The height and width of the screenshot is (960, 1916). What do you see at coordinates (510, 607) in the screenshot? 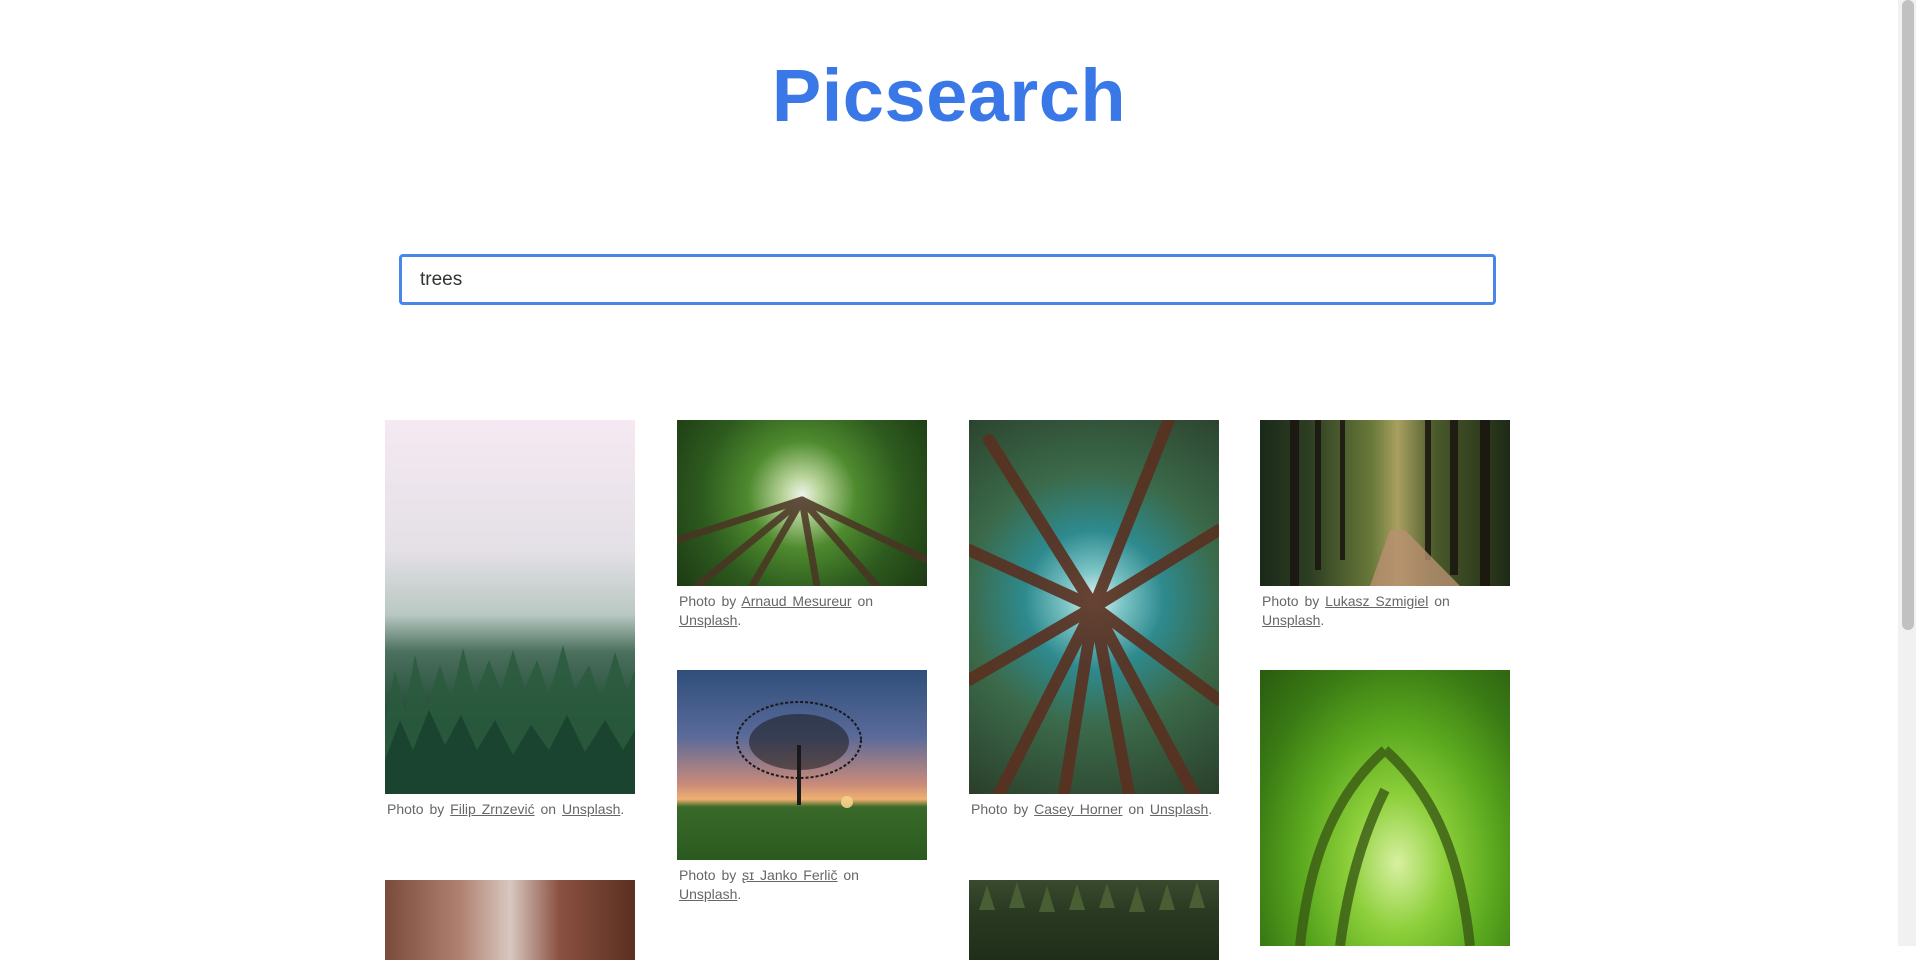
I see `photo-misty-forest` at bounding box center [510, 607].